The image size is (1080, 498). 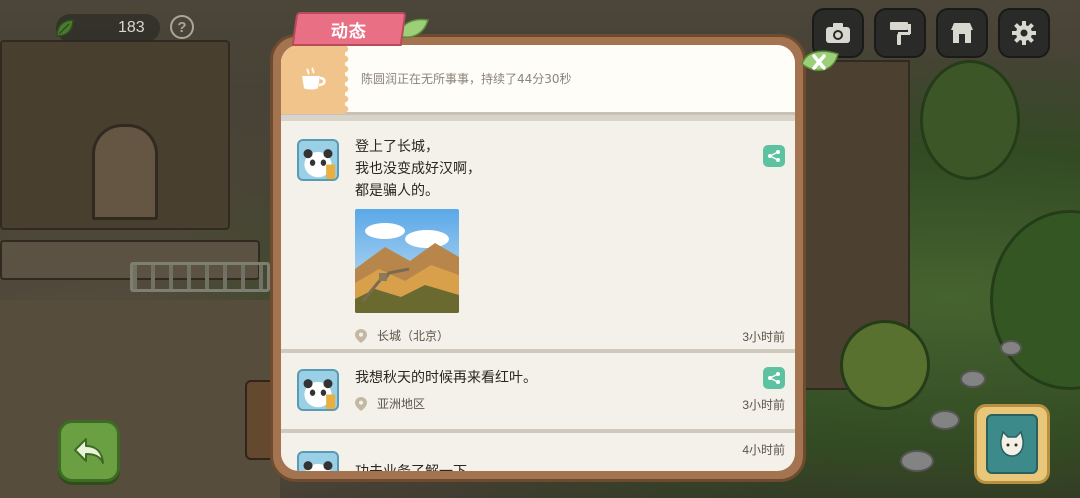 What do you see at coordinates (413, 336) in the screenshot?
I see `post-location-text: 长城（北京）` at bounding box center [413, 336].